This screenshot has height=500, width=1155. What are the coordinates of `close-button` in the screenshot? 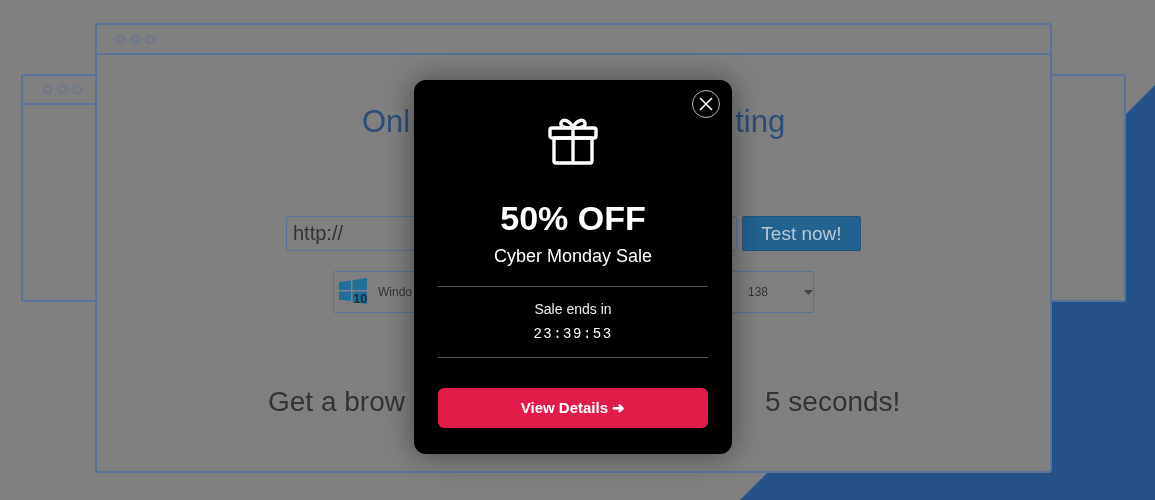 It's located at (706, 104).